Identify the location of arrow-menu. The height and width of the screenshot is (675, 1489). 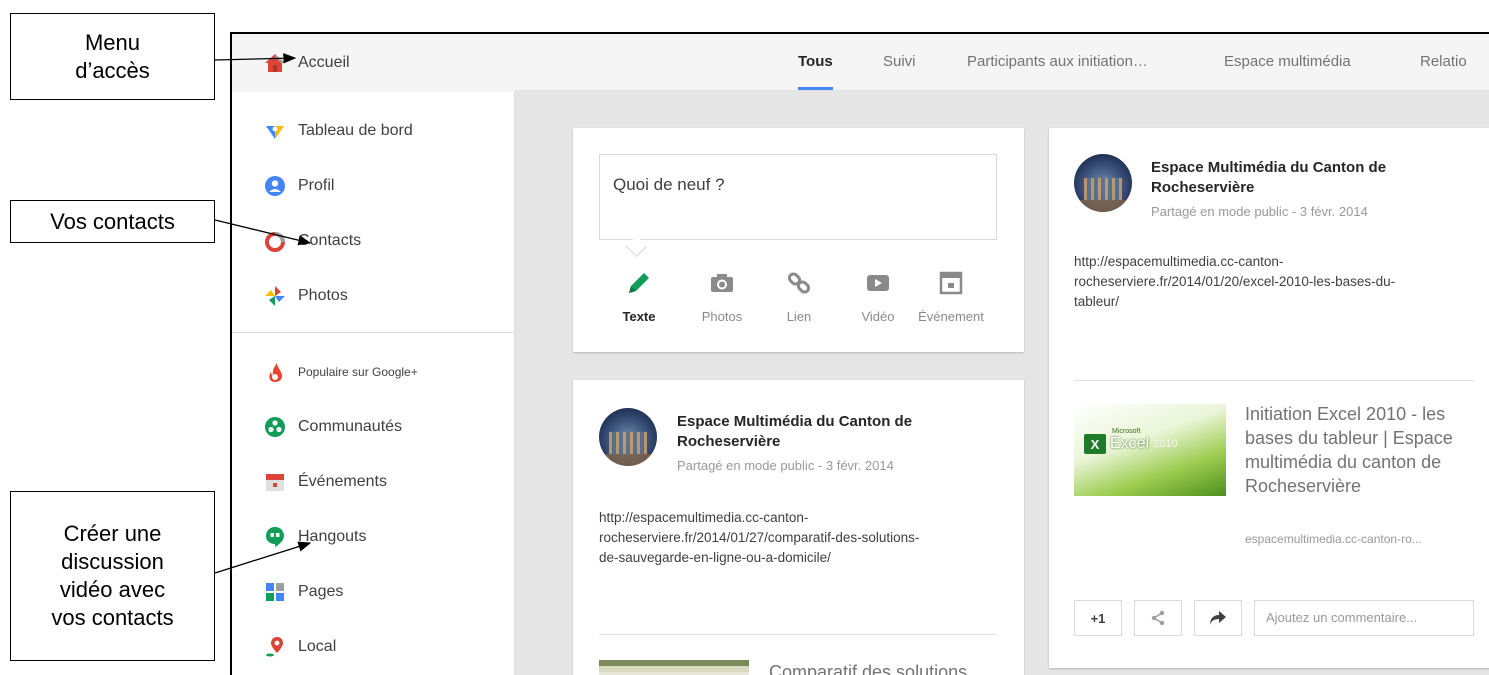
(255, 58).